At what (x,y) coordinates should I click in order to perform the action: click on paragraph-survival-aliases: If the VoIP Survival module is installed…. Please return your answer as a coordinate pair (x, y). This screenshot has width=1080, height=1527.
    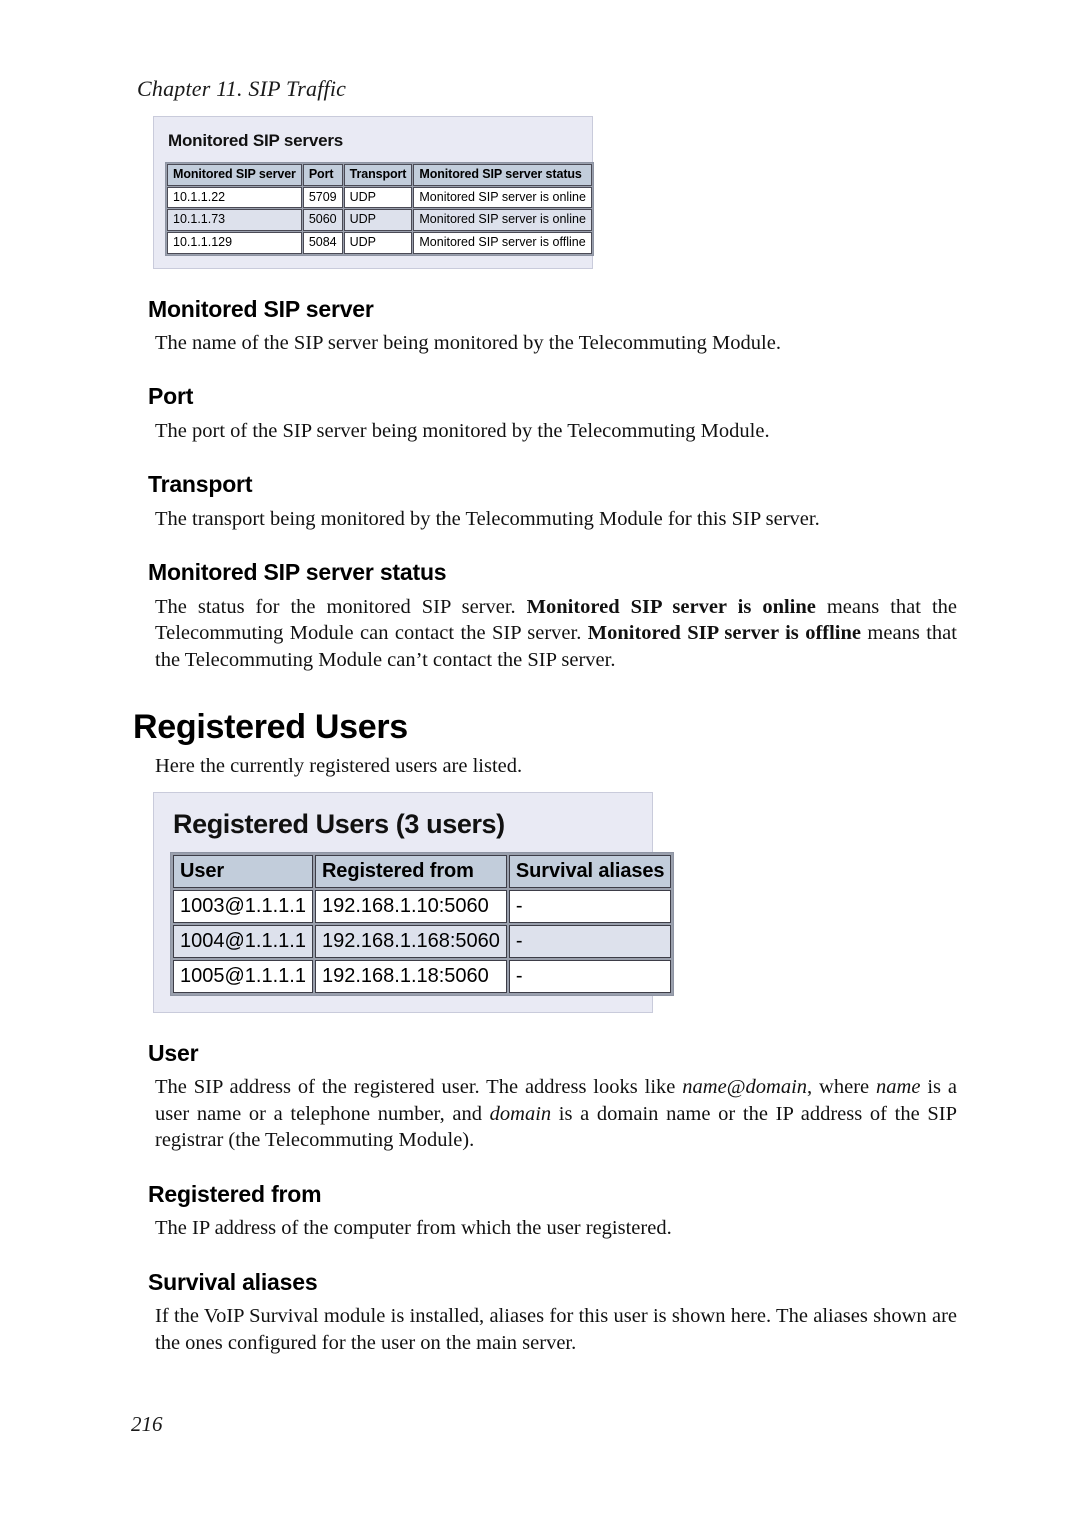
    Looking at the image, I should click on (556, 1329).